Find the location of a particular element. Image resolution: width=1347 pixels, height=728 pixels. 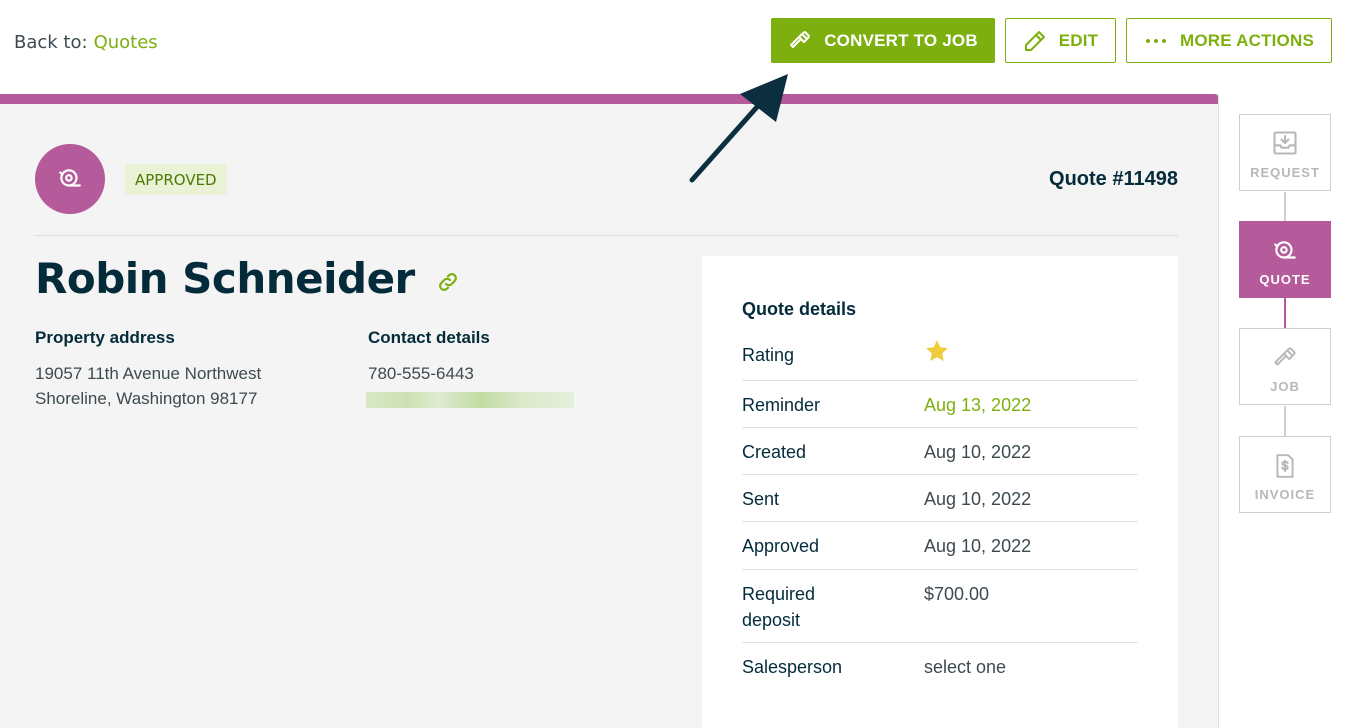

annotation-arrow is located at coordinates (738, 128).